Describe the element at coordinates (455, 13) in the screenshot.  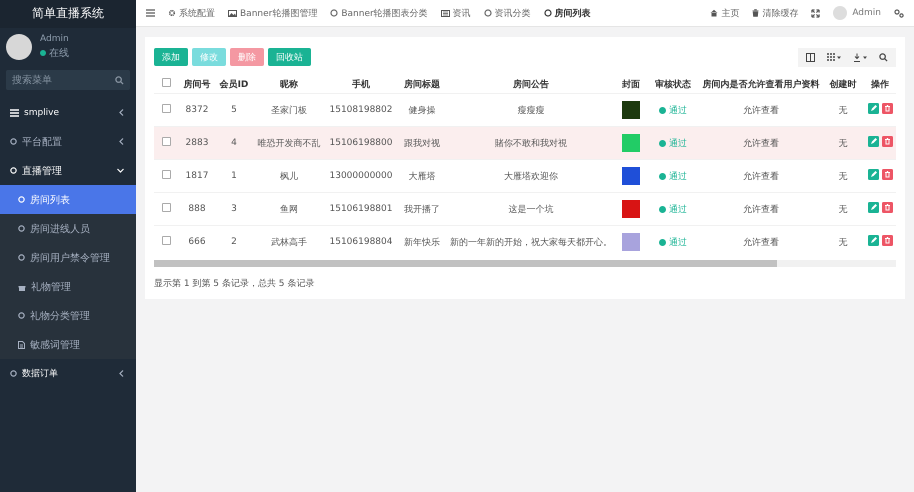
I see `nav-tab: 资讯` at that location.